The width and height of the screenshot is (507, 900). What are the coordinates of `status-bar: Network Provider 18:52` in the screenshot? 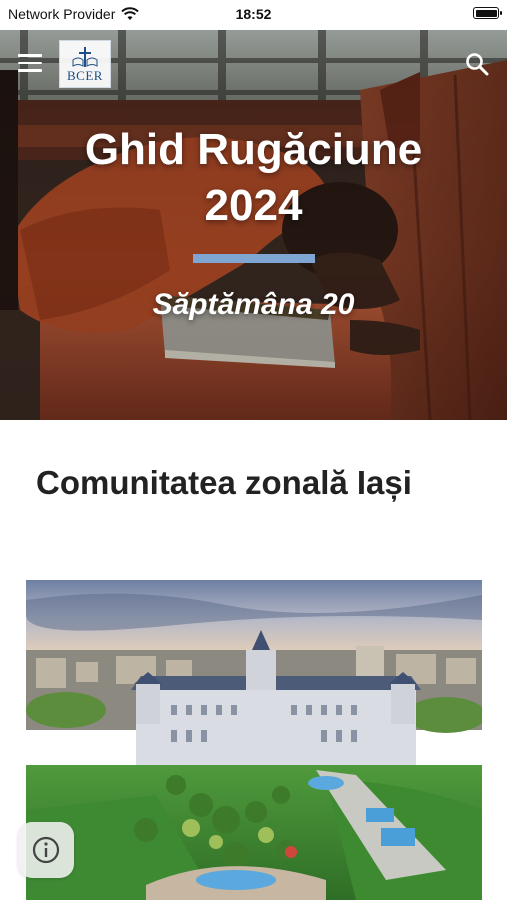 It's located at (253, 15).